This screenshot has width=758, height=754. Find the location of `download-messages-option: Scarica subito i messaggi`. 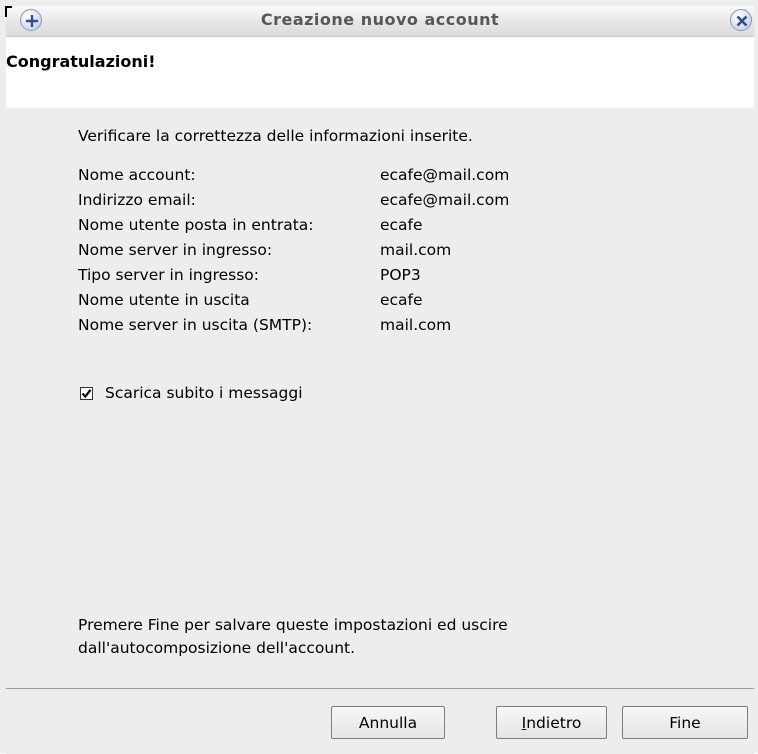

download-messages-option: Scarica subito i messaggi is located at coordinates (191, 393).